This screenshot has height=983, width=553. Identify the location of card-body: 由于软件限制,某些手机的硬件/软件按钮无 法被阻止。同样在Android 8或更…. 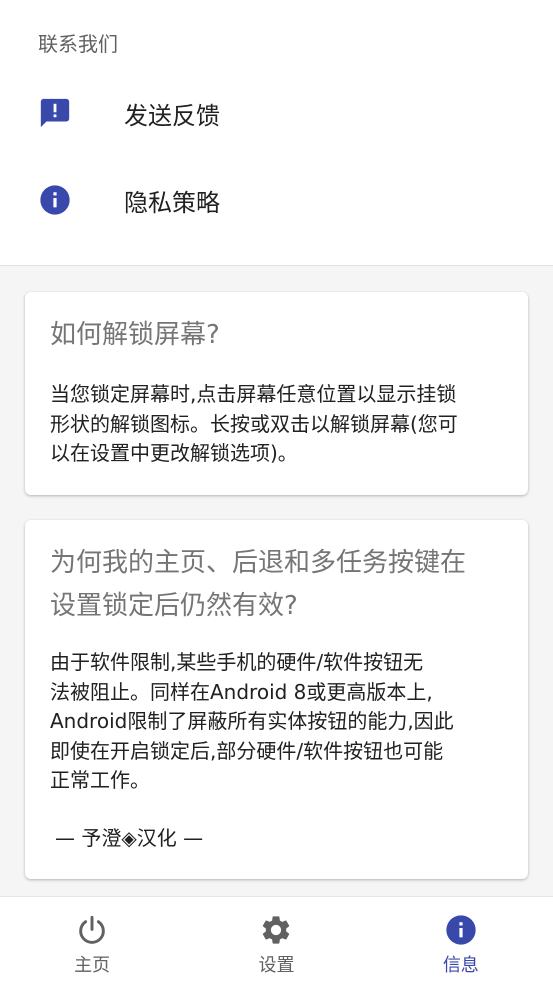
(276, 722).